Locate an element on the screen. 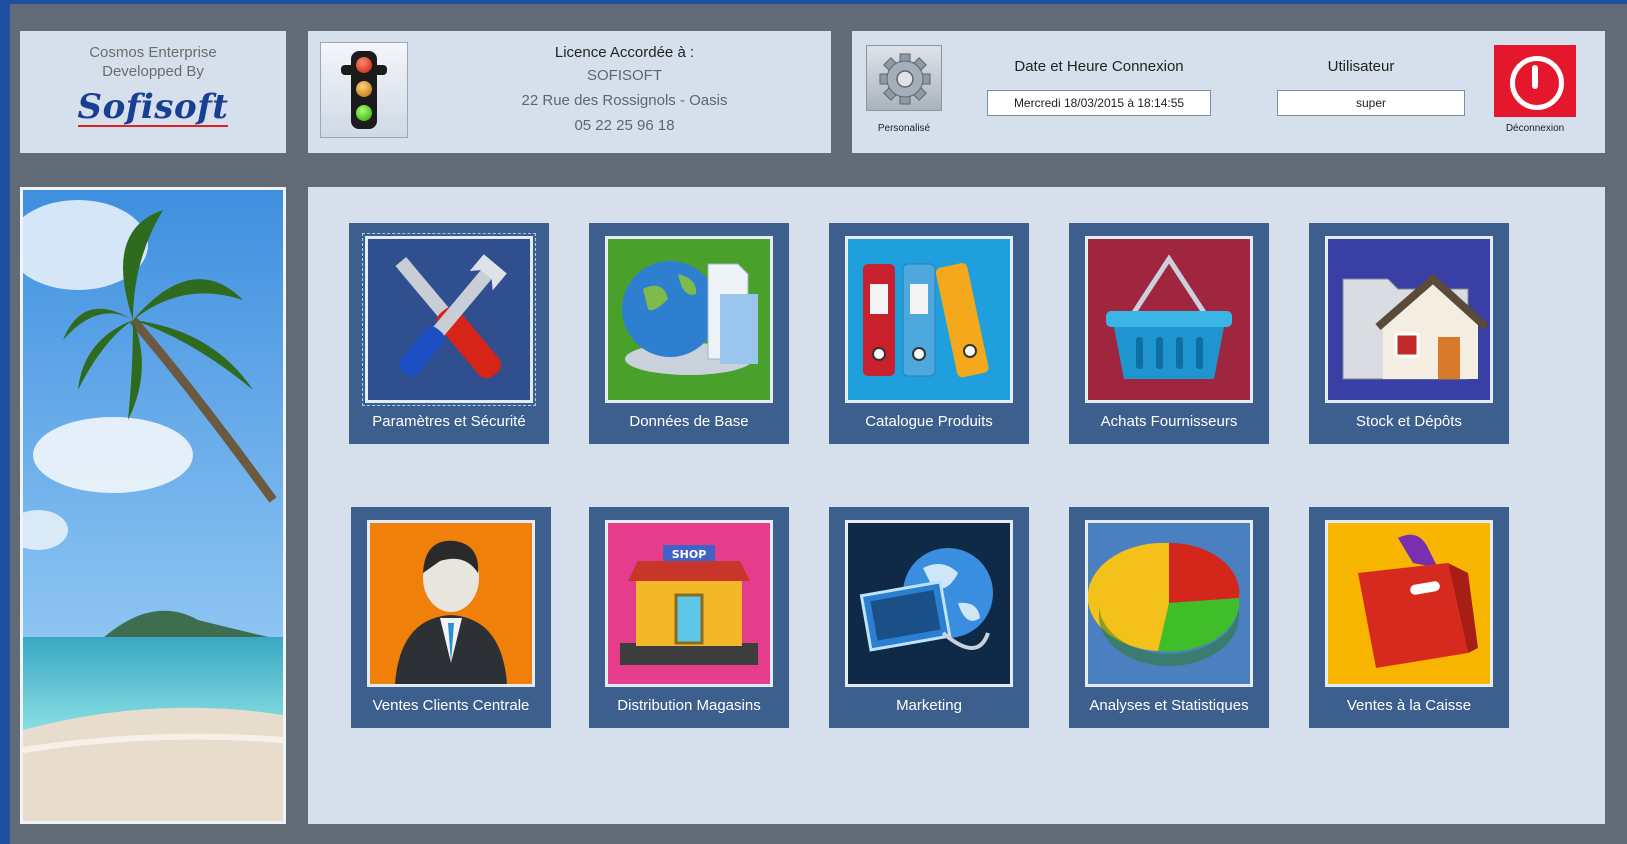  license-address: 22 Rue des Rossignols - Oasis is located at coordinates (624, 100).